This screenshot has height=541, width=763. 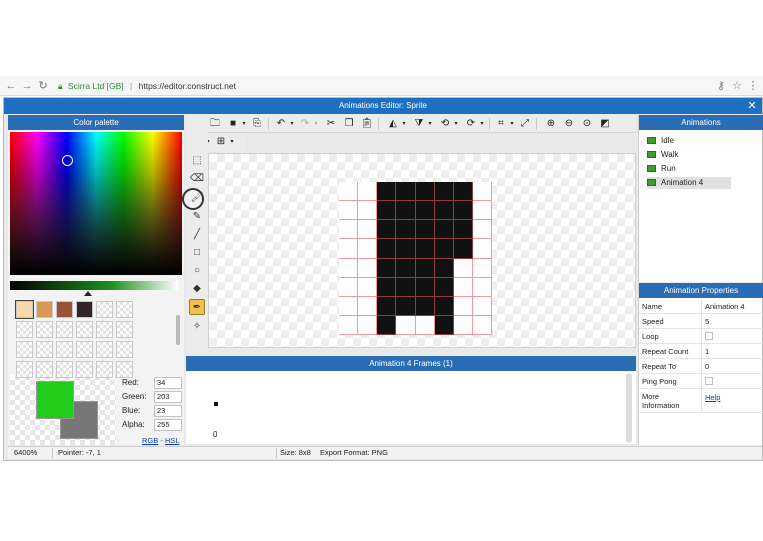 I want to click on lightness-slider, so click(x=94, y=285).